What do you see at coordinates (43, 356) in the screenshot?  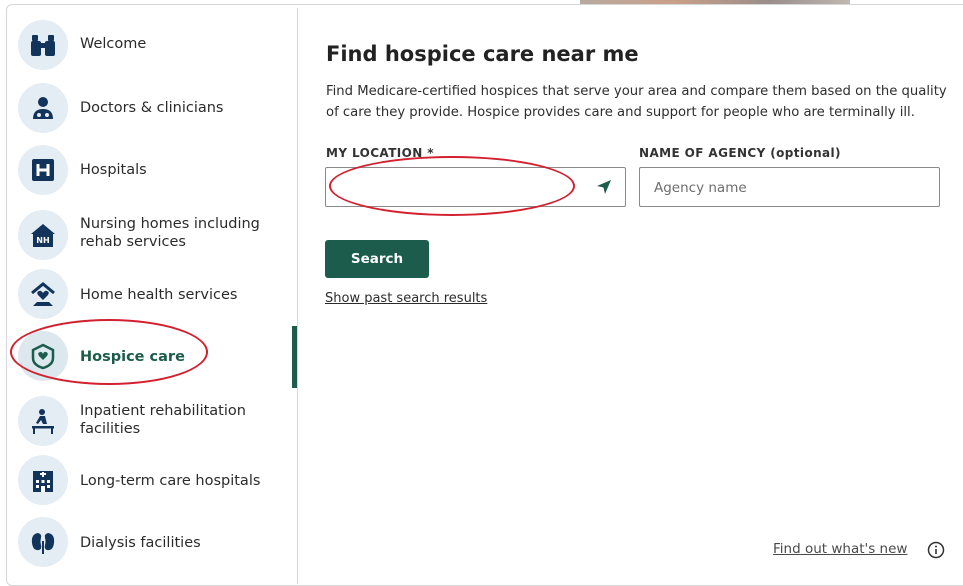 I see `hospice-heart-hands-icon` at bounding box center [43, 356].